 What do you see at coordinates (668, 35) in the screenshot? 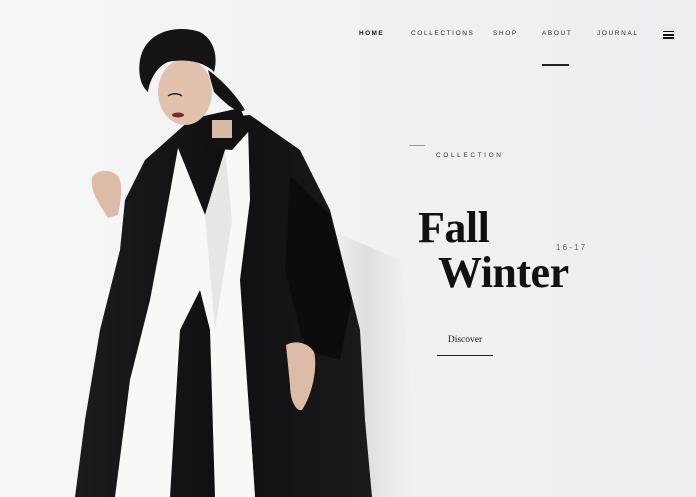
I see `hamburger-menu-icon` at bounding box center [668, 35].